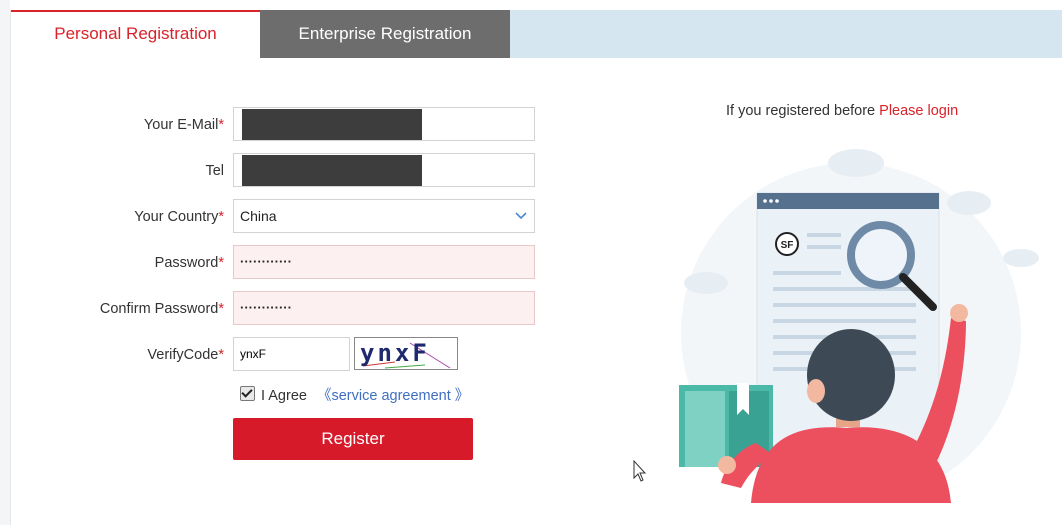  I want to click on email-field, so click(384, 124).